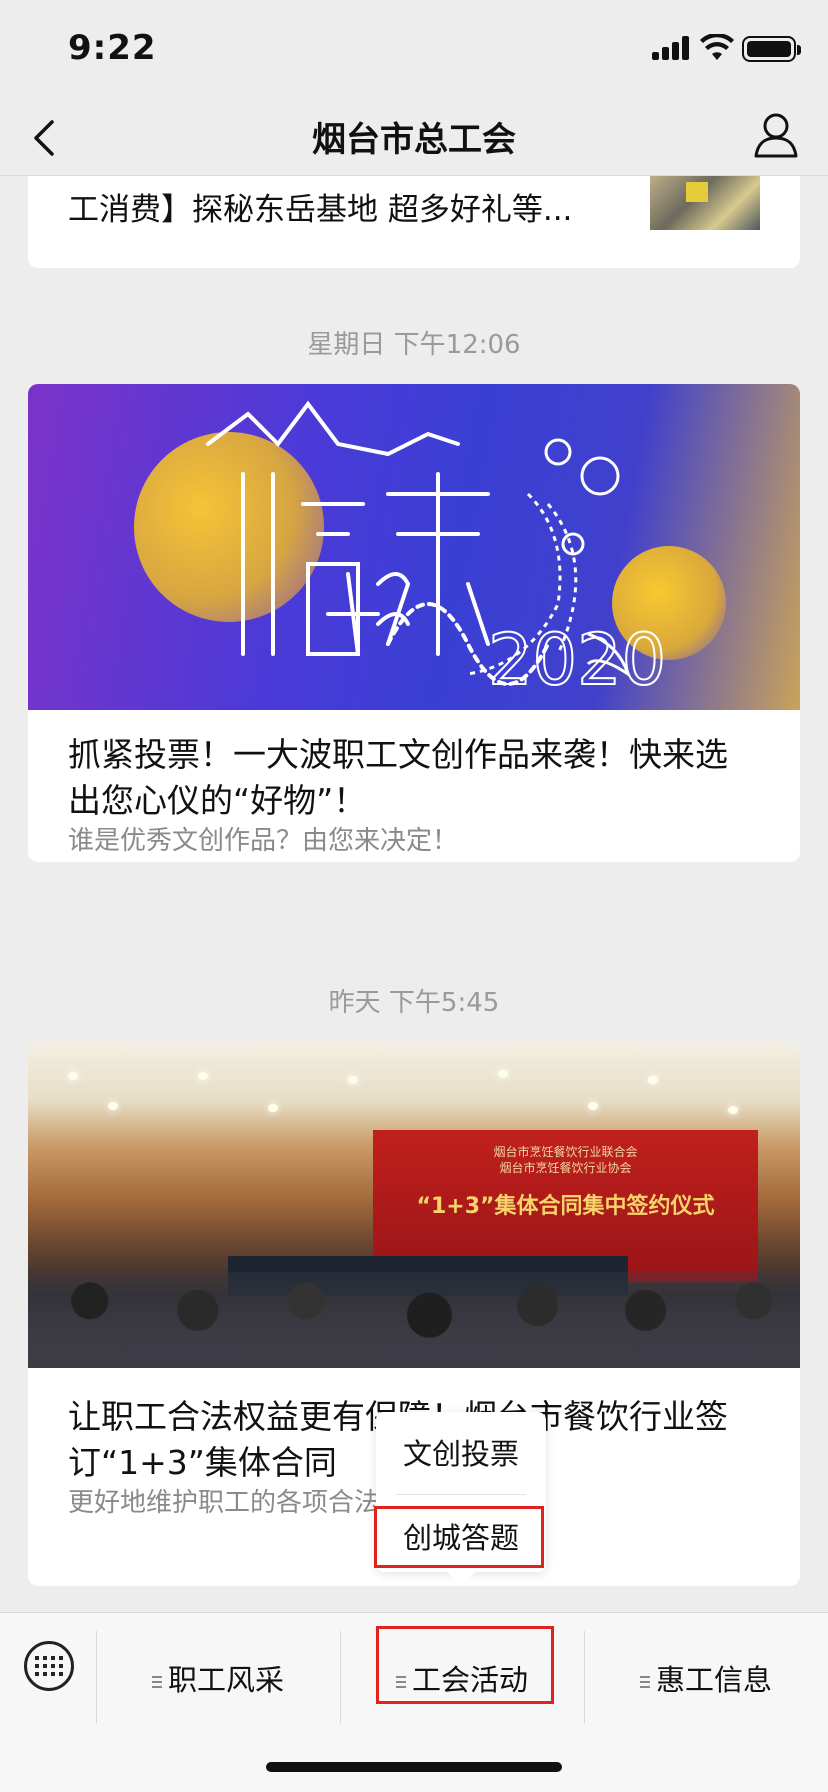  I want to click on article-thumbnail, so click(705, 203).